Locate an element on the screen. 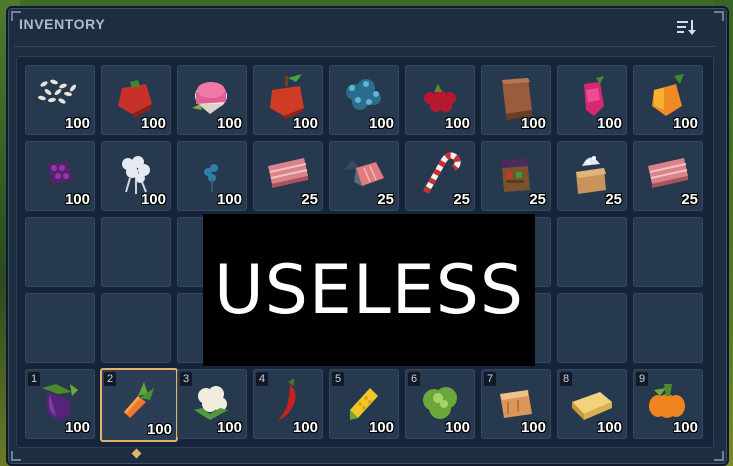 The width and height of the screenshot is (733, 466). inventory-slot-rice: 100 is located at coordinates (60, 100).